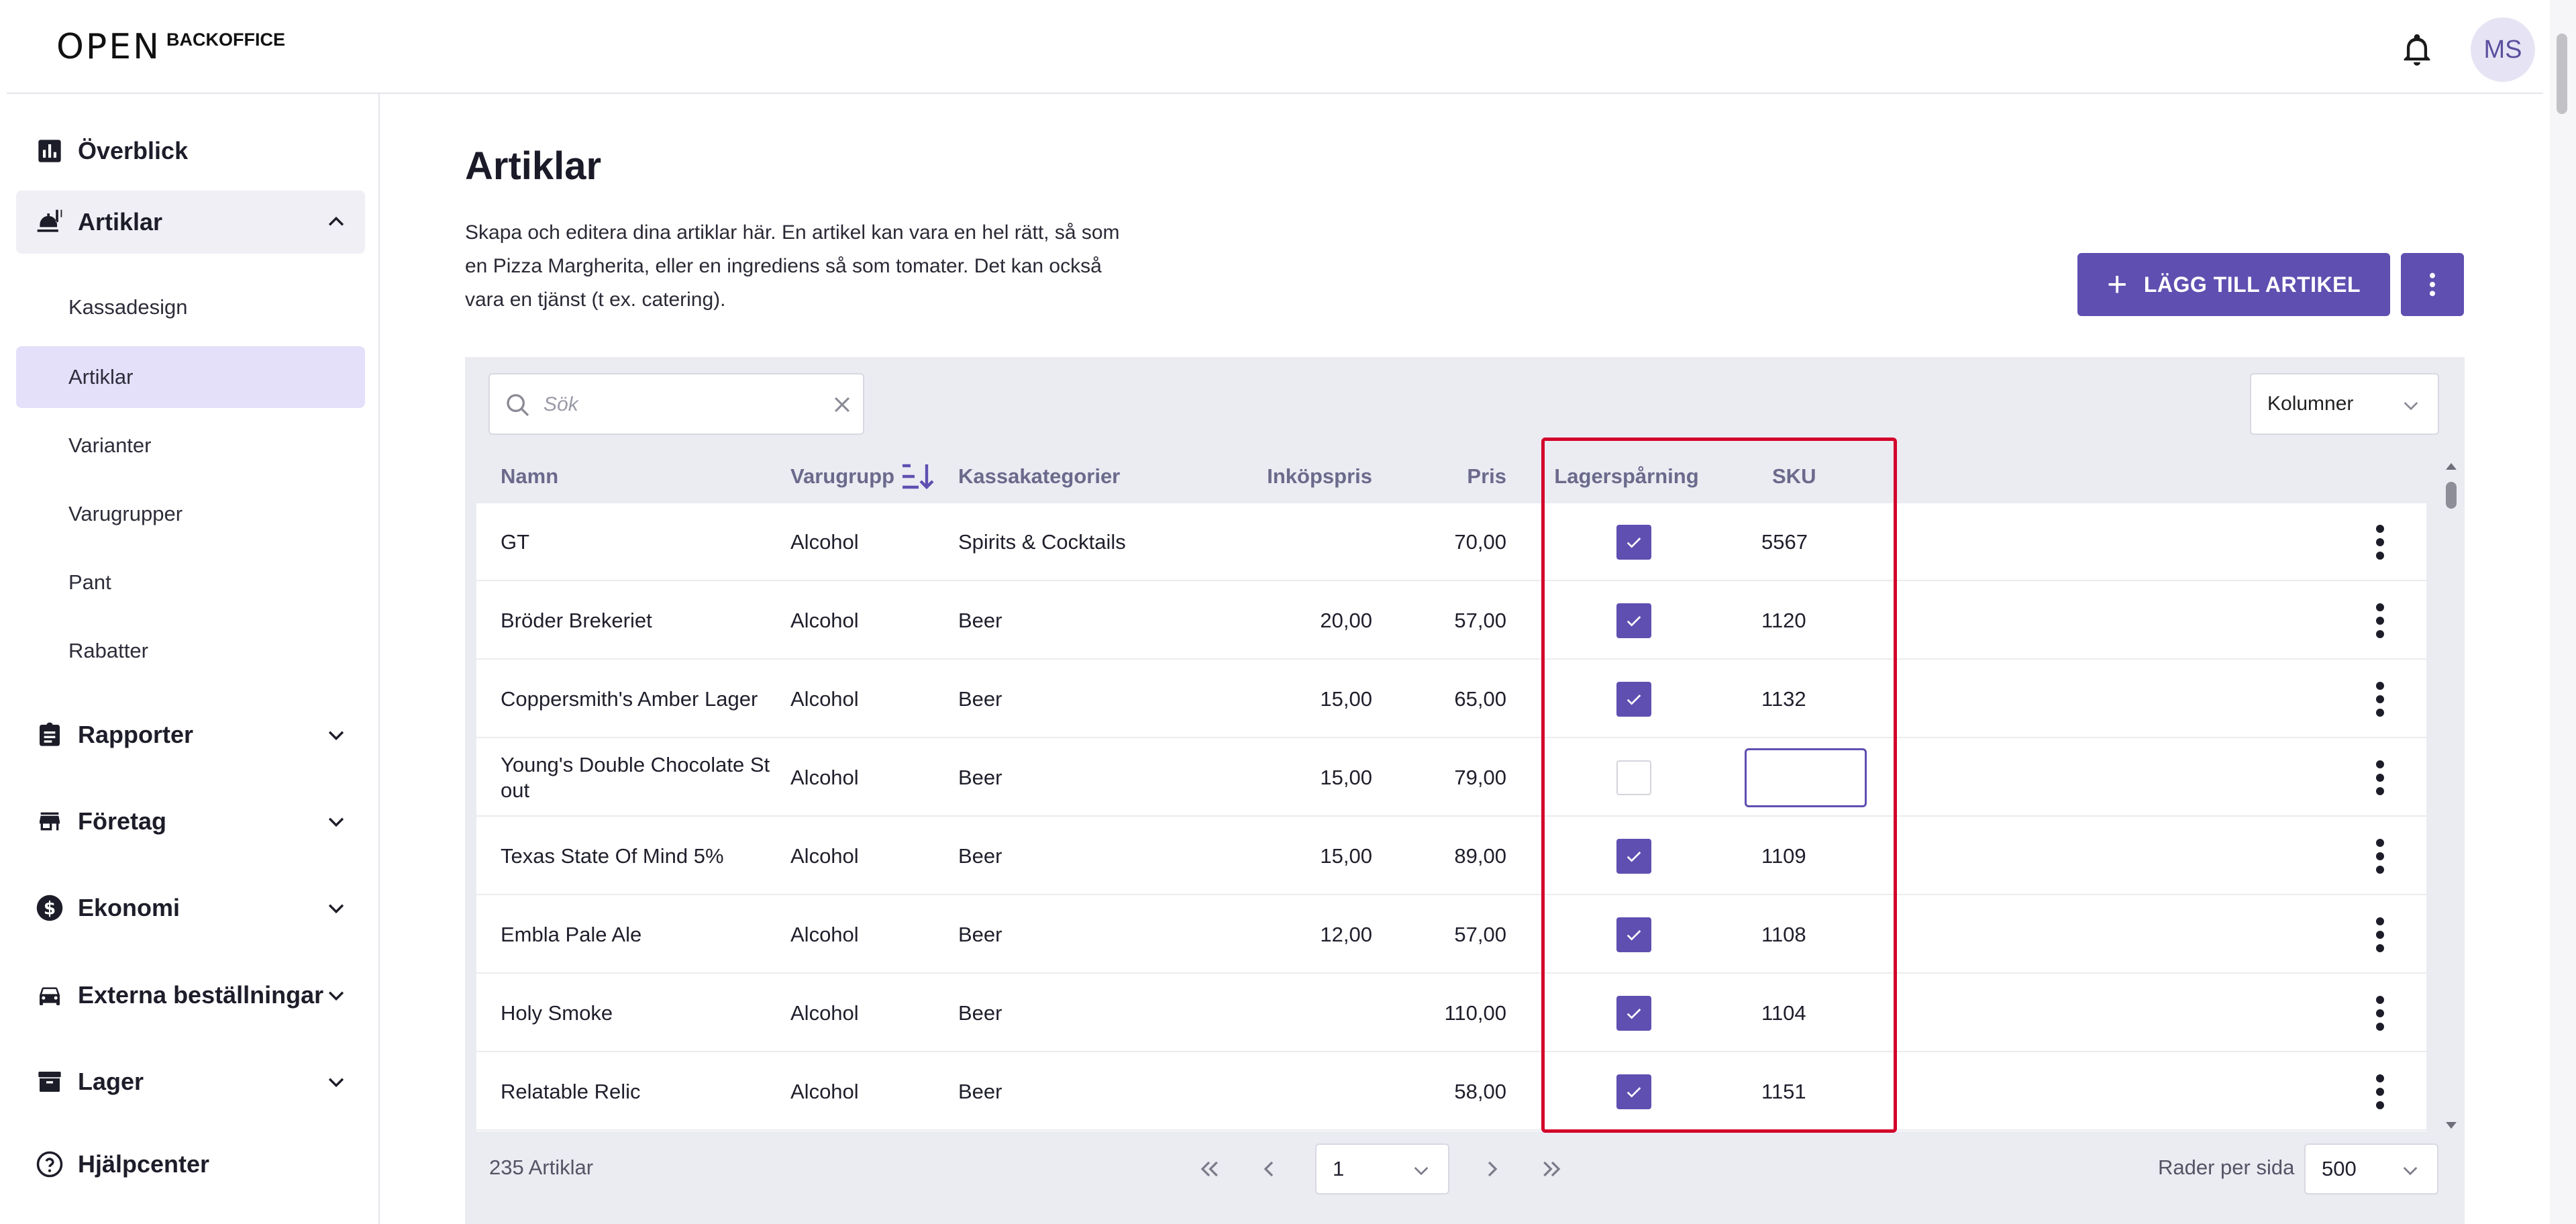 The width and height of the screenshot is (2576, 1224). I want to click on sidebar-item-label: Rapporter, so click(136, 734).